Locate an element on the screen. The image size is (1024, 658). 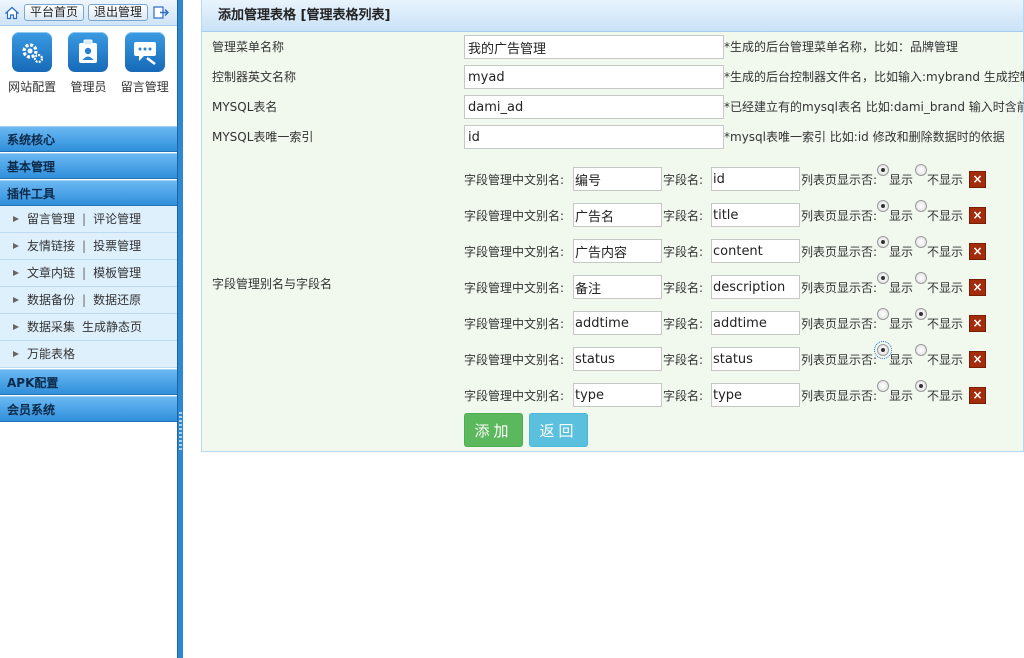
menu-link: 评论管理 is located at coordinates (117, 219).